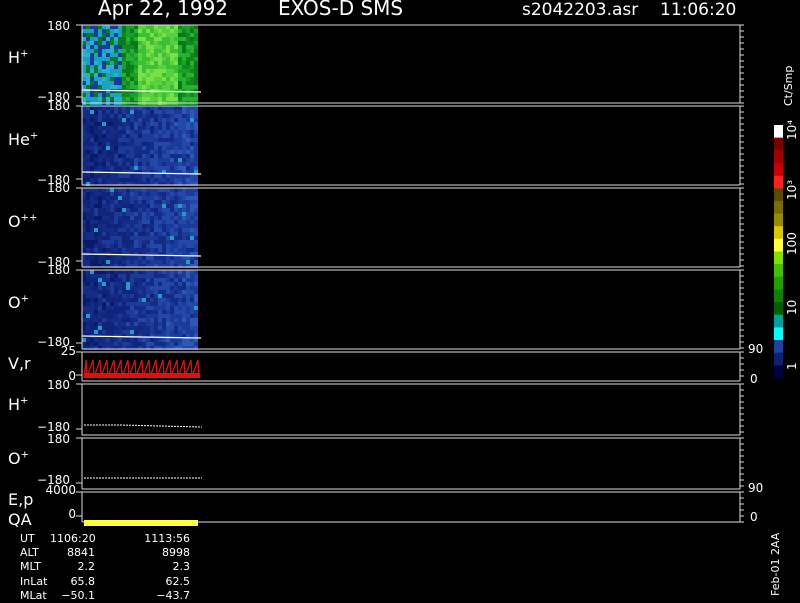 The height and width of the screenshot is (603, 800). I want to click on colorbar-segment, so click(778, 321).